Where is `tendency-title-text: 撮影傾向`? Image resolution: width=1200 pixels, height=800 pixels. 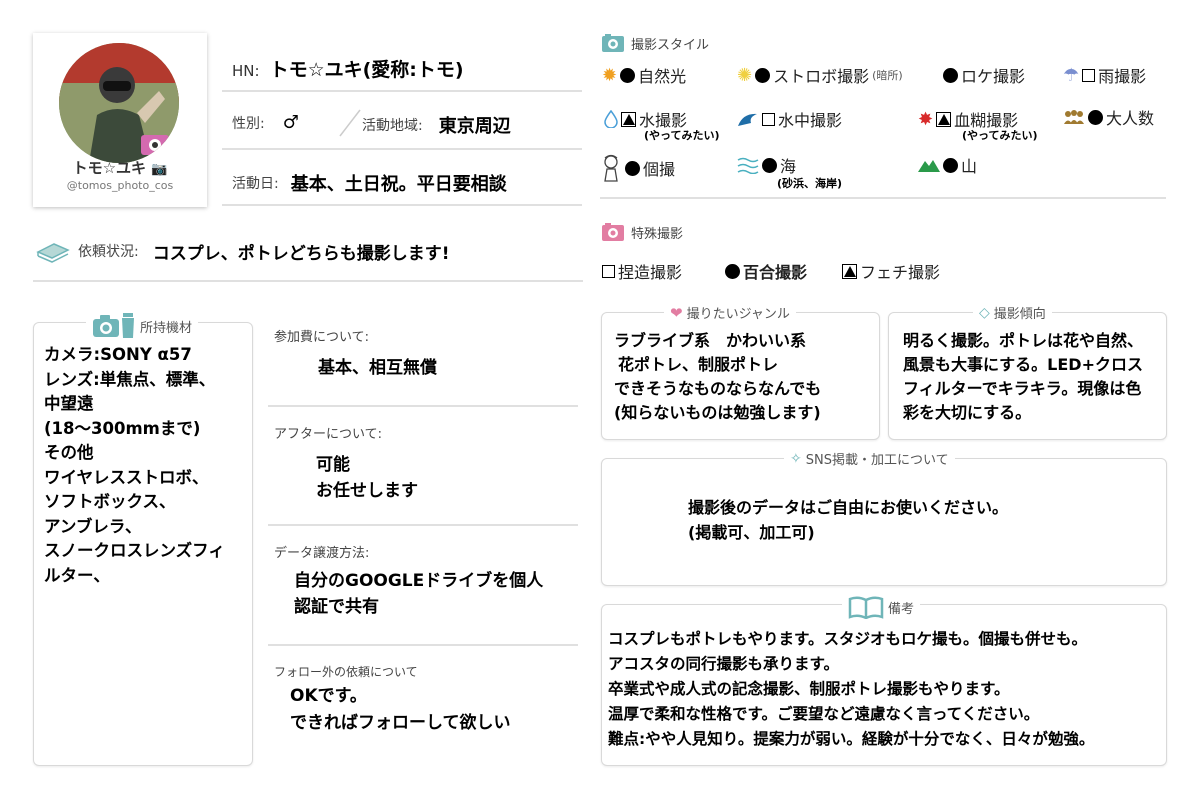
tendency-title-text: 撮影傾向 is located at coordinates (1019, 314).